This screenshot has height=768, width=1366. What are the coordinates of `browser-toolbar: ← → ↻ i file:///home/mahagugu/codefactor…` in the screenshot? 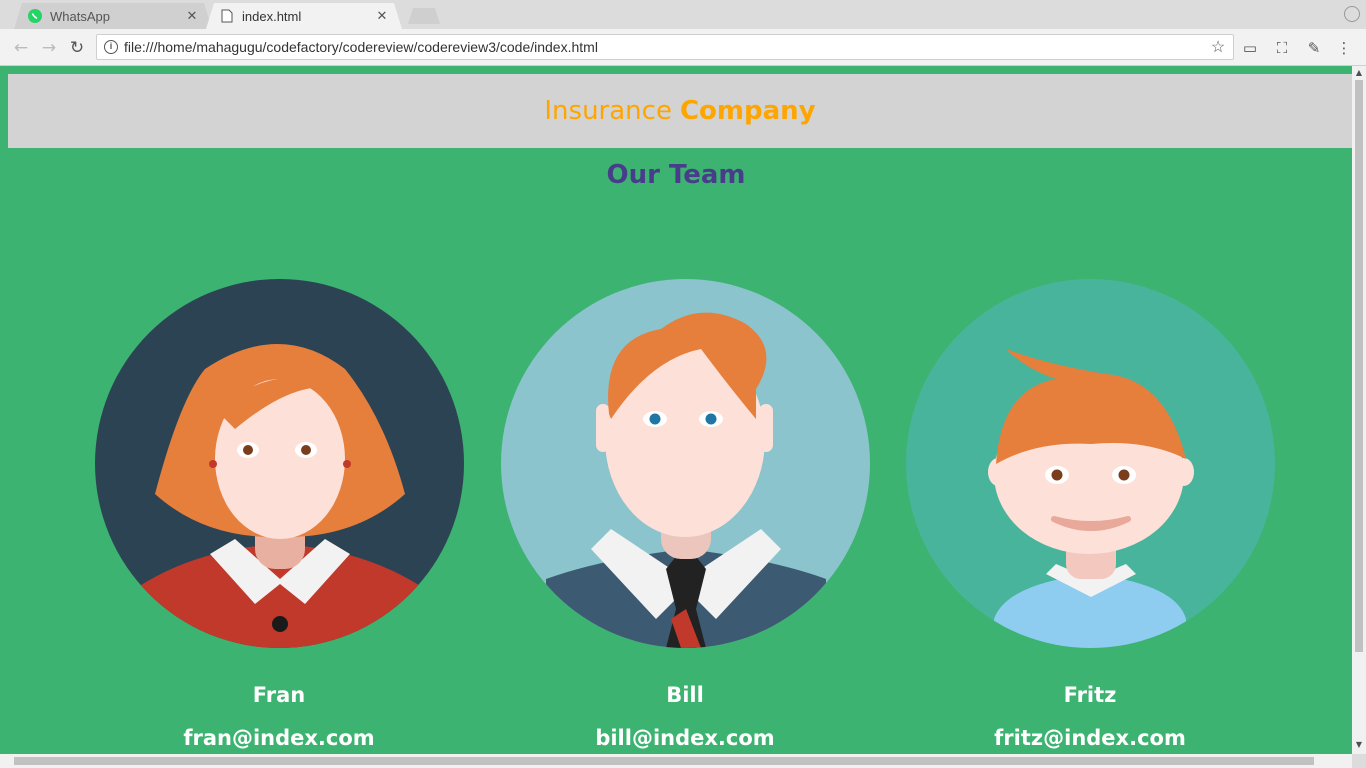 It's located at (683, 47).